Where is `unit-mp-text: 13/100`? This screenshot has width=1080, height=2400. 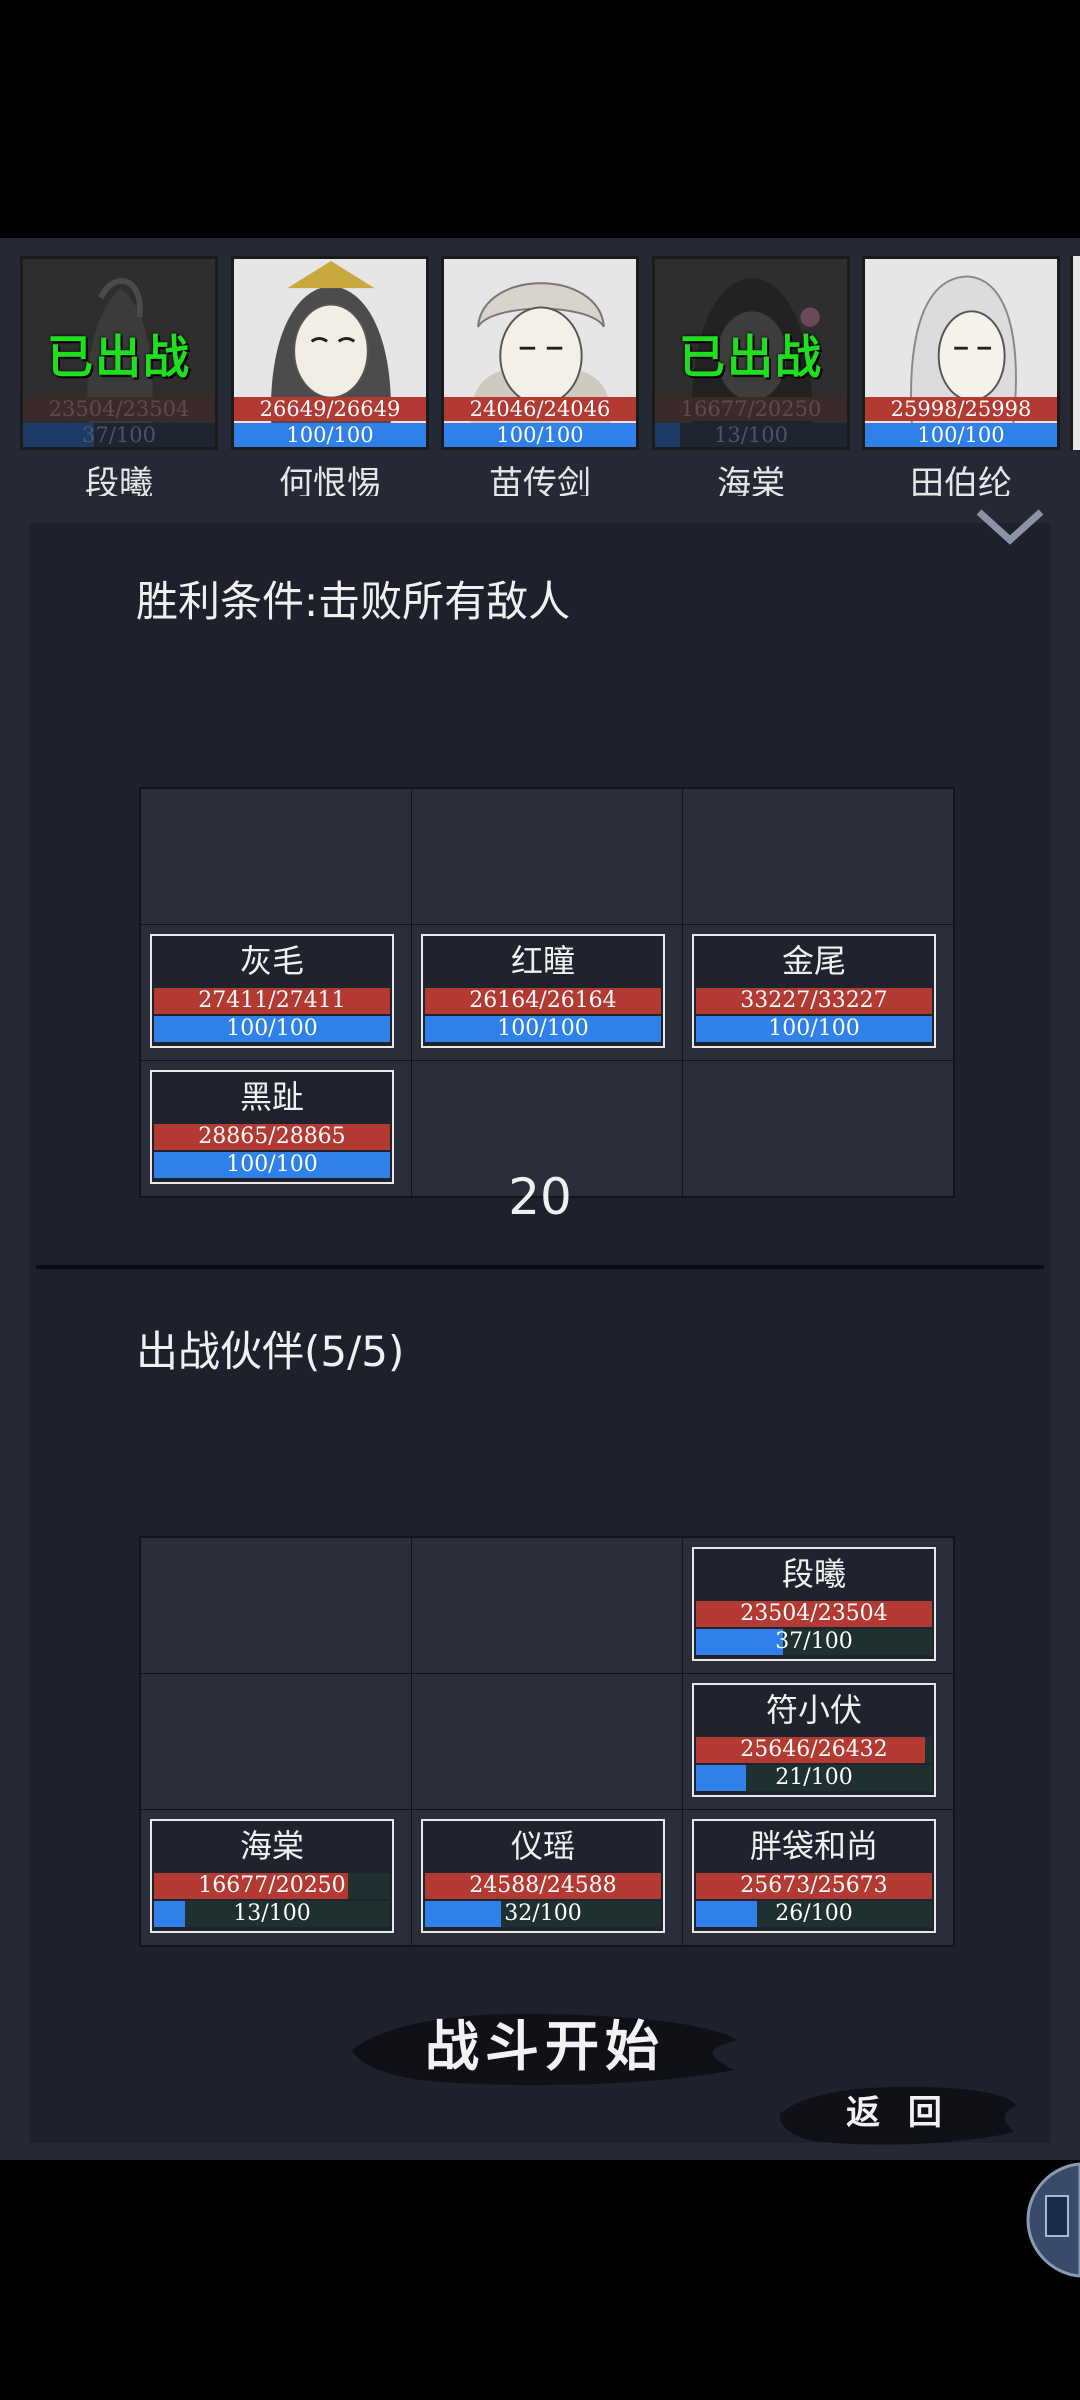 unit-mp-text: 13/100 is located at coordinates (272, 1913).